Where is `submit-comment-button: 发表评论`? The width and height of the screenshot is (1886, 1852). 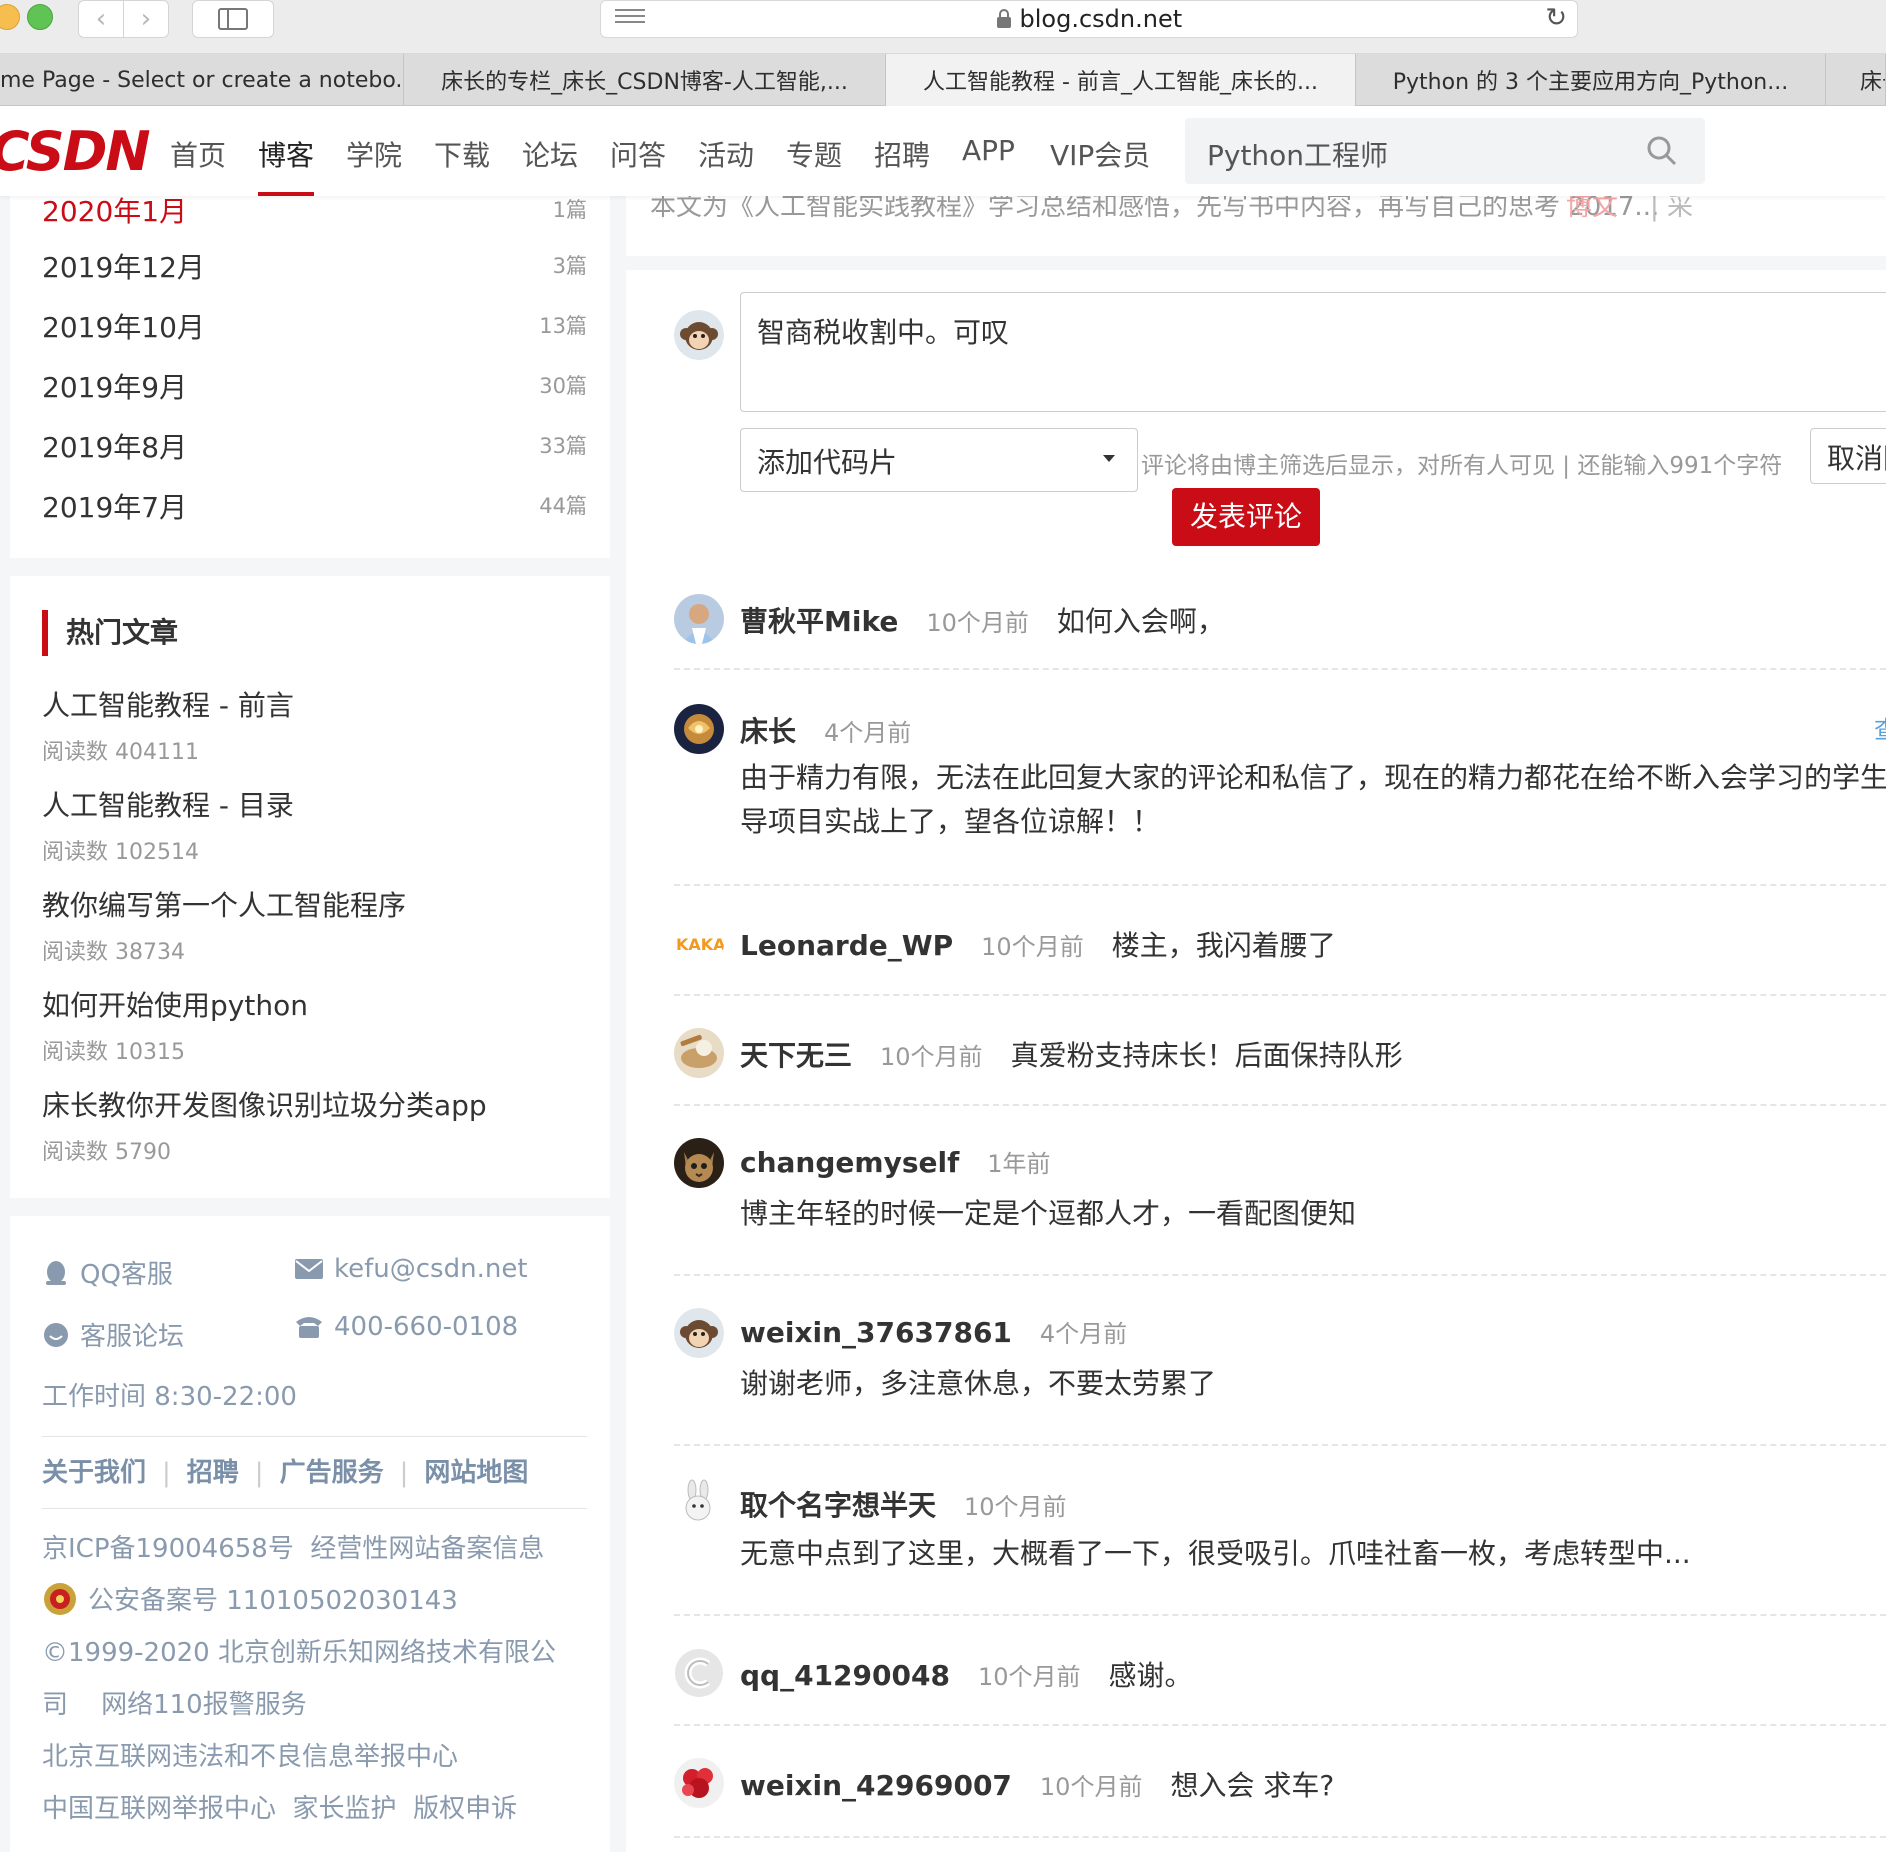 submit-comment-button: 发表评论 is located at coordinates (1246, 517).